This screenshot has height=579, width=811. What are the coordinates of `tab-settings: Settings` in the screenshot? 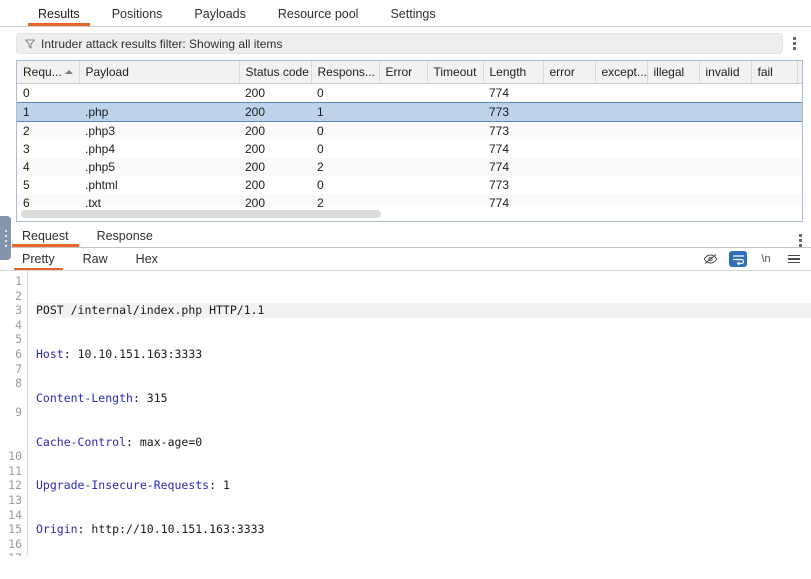 It's located at (412, 17).